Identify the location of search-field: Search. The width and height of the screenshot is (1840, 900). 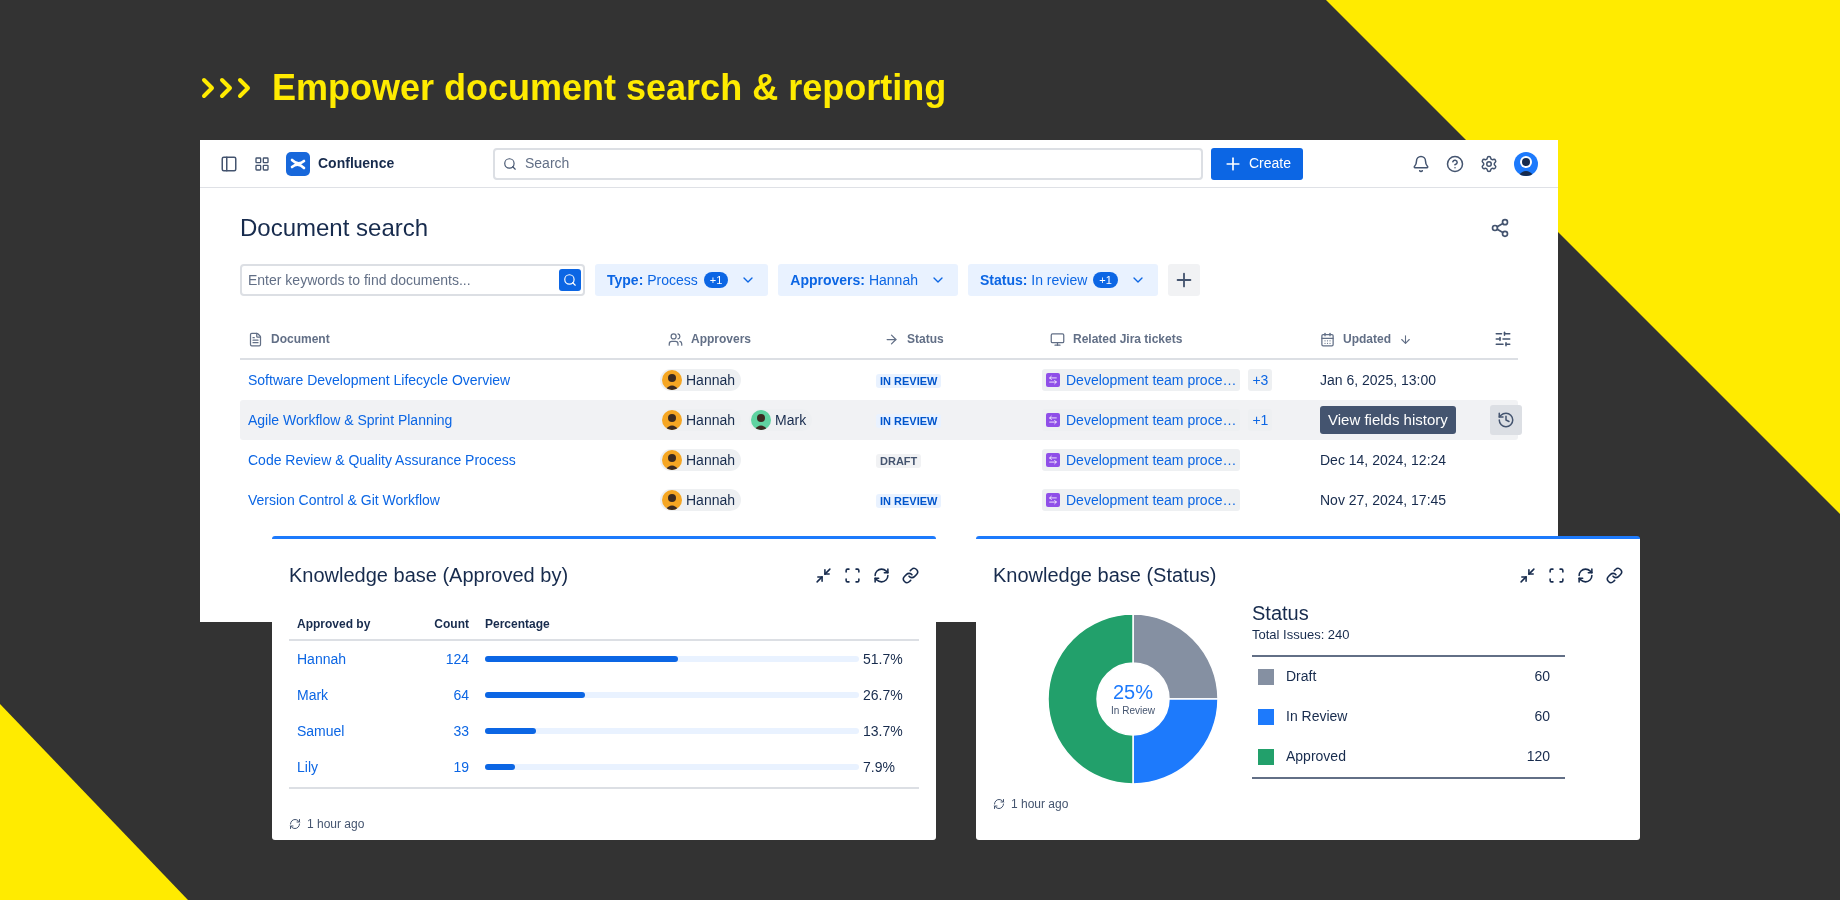
(848, 163).